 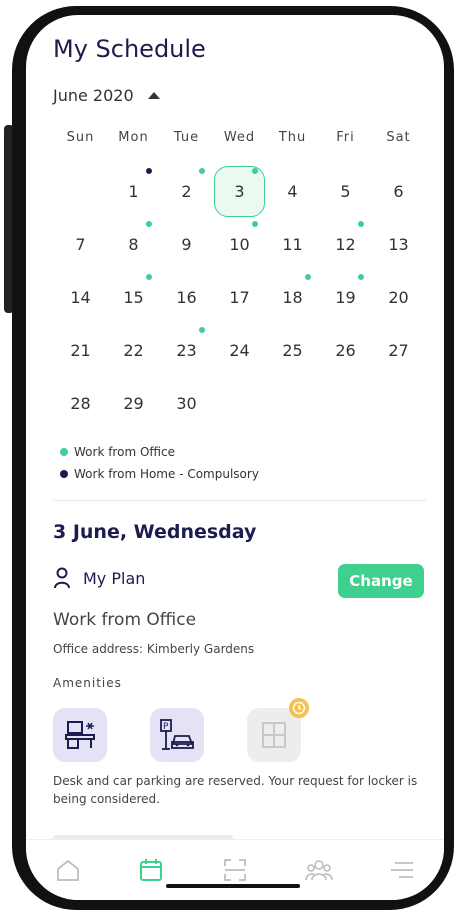 I want to click on car-parking-icon: P, so click(x=177, y=734).